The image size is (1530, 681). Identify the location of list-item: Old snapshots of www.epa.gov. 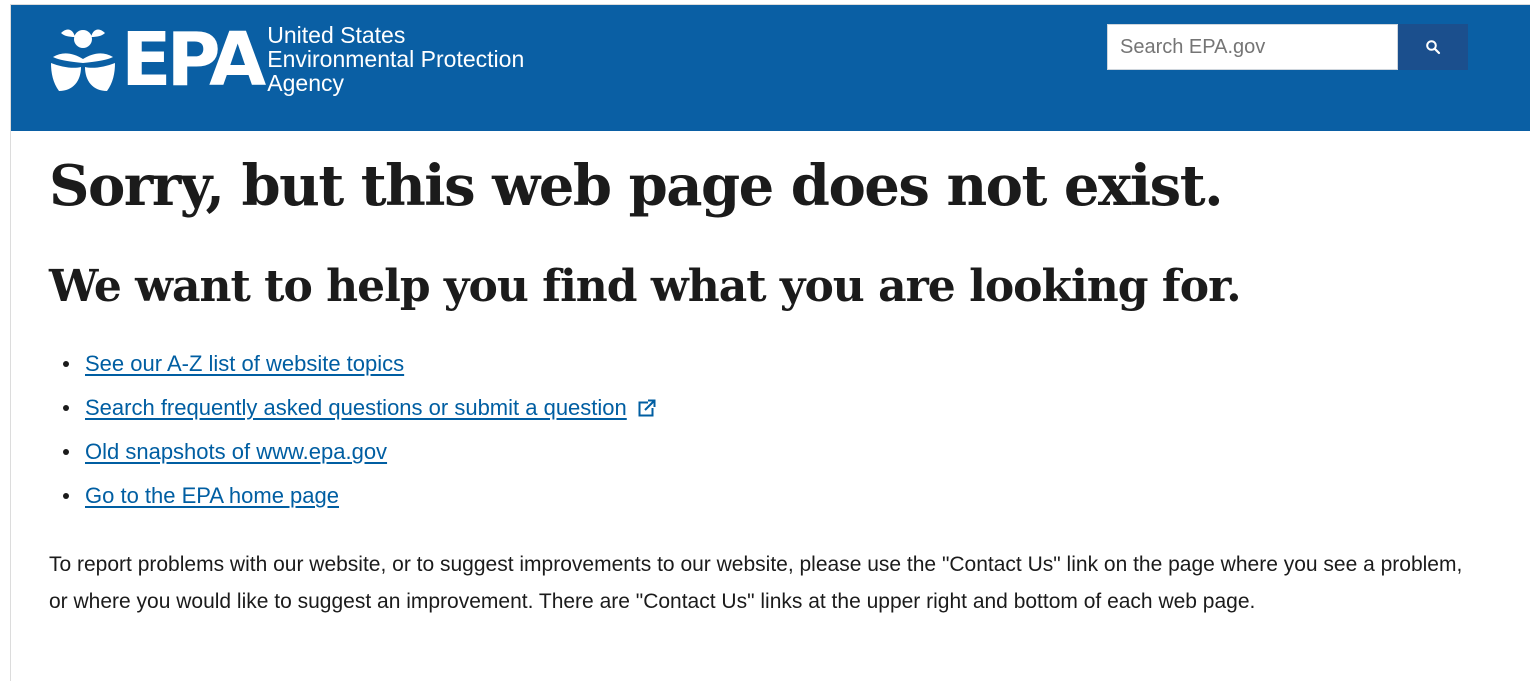
(776, 452).